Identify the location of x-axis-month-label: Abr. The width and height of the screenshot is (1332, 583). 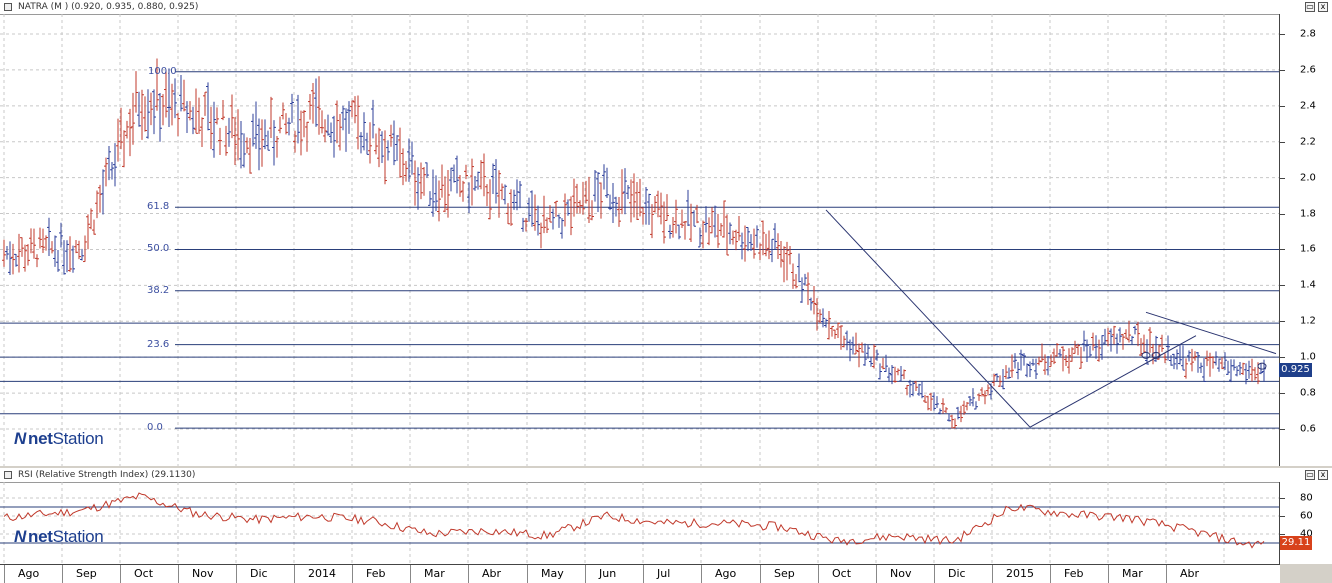
(492, 573).